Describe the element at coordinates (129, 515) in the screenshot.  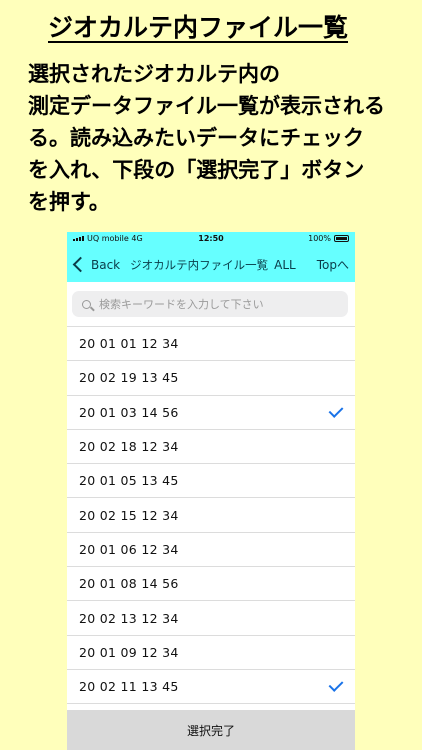
I see `file-name: 20 02 15 12 34` at that location.